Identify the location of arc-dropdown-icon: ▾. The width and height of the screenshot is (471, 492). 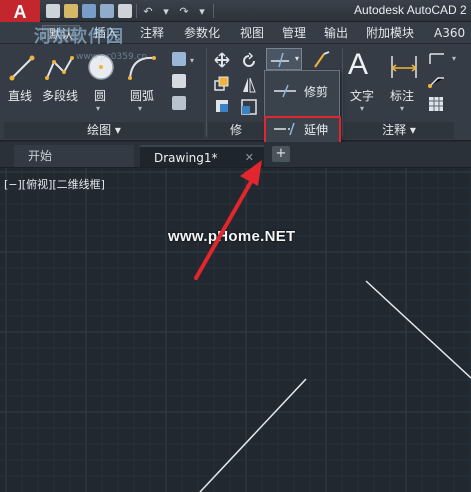
(140, 108).